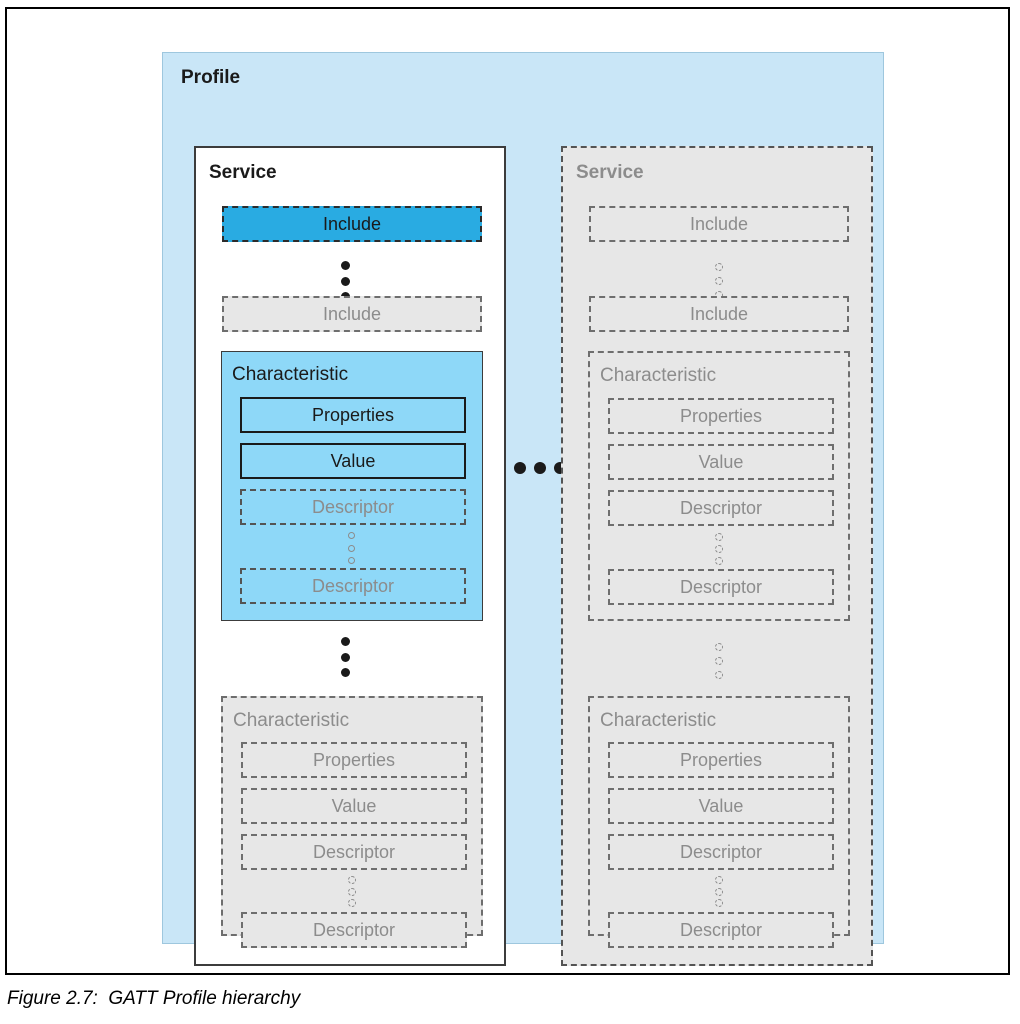 This screenshot has width=1020, height=1024. I want to click on service-ellipsis-horizontal, so click(540, 468).